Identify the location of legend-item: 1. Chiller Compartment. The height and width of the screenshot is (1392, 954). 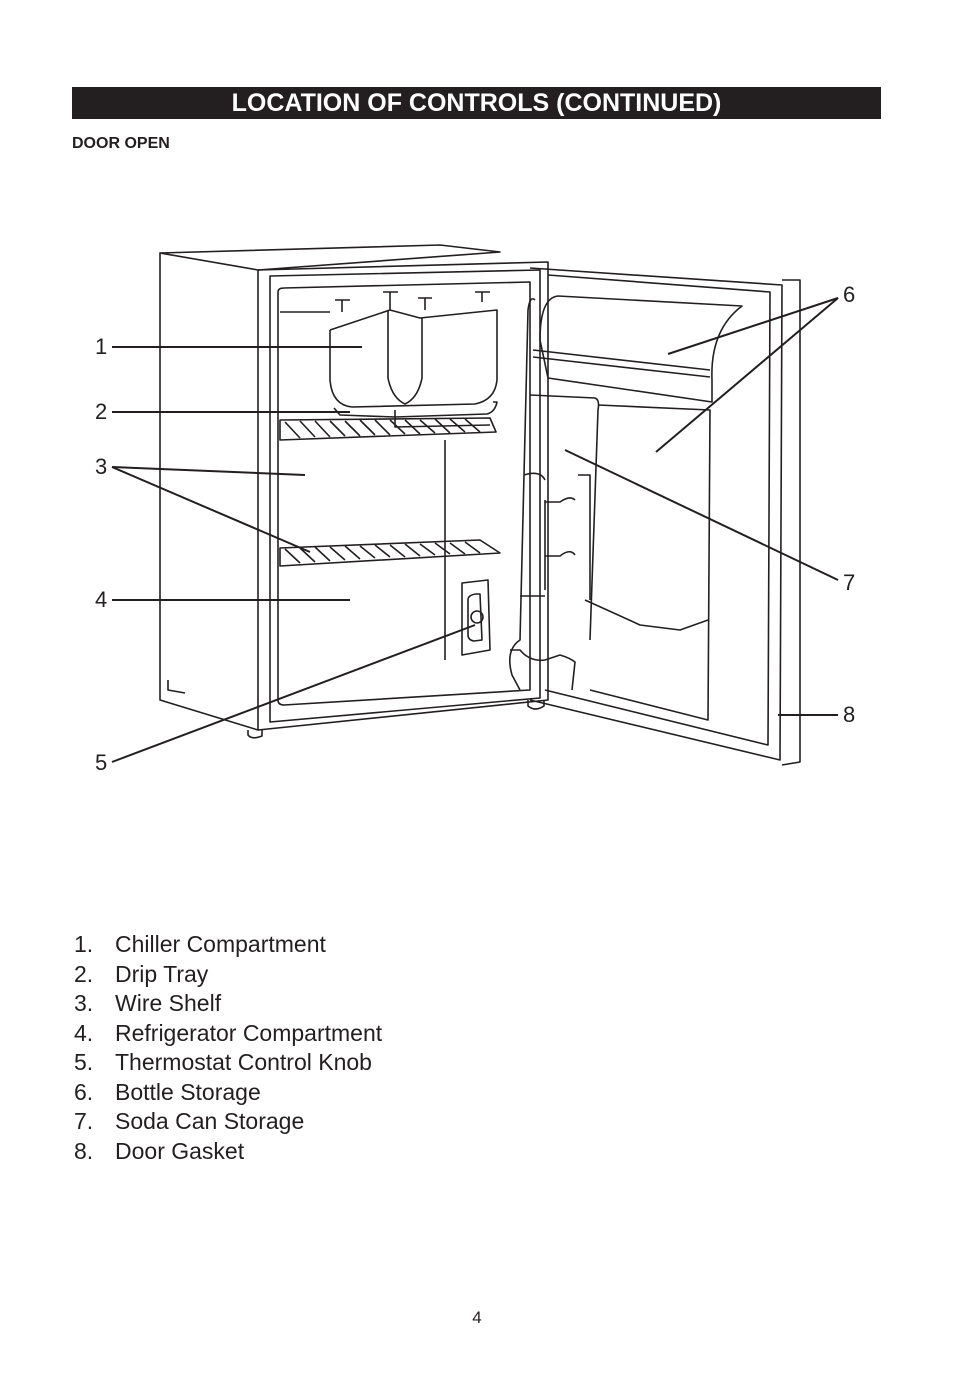
(200, 944).